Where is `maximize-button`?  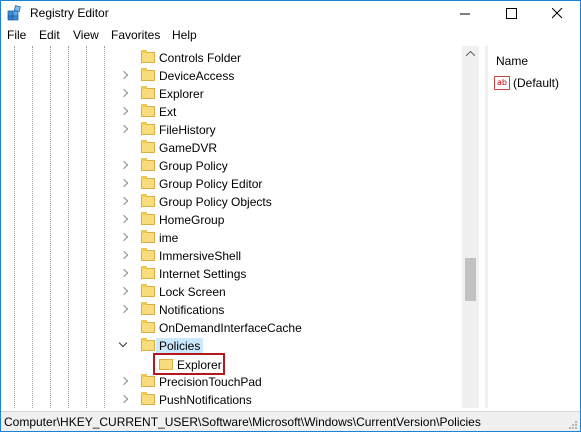 maximize-button is located at coordinates (511, 13).